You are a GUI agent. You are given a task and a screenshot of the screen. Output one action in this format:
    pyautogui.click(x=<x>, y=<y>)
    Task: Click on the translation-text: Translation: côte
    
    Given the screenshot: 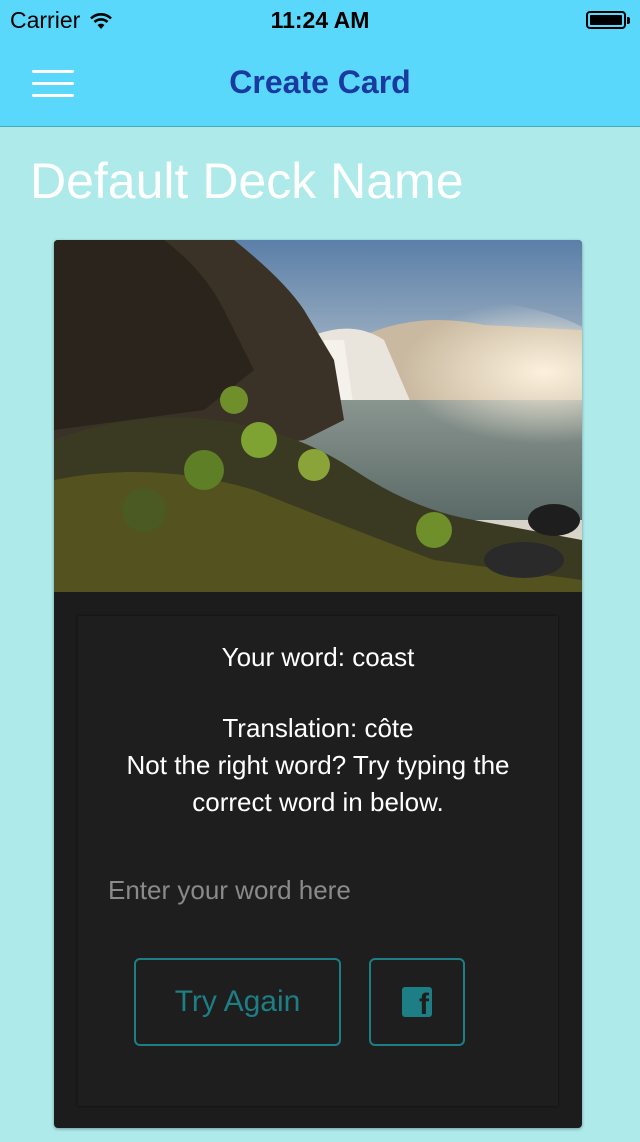 What is the action you would take?
    pyautogui.click(x=318, y=728)
    